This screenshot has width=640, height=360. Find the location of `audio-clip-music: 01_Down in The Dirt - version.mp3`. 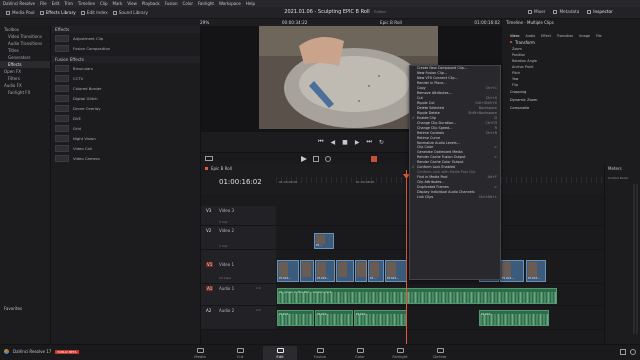

audio-clip-music: 01_Down in The Dirt - version.mp3 is located at coordinates (417, 296).